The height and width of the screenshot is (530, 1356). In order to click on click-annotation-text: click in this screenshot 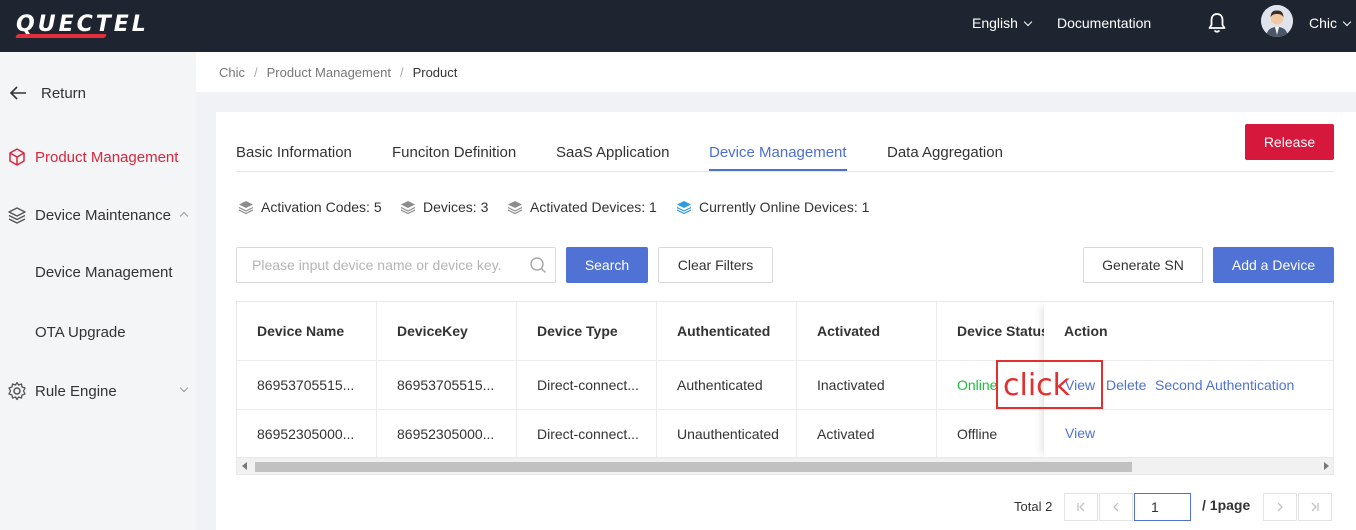, I will do `click(1037, 385)`.